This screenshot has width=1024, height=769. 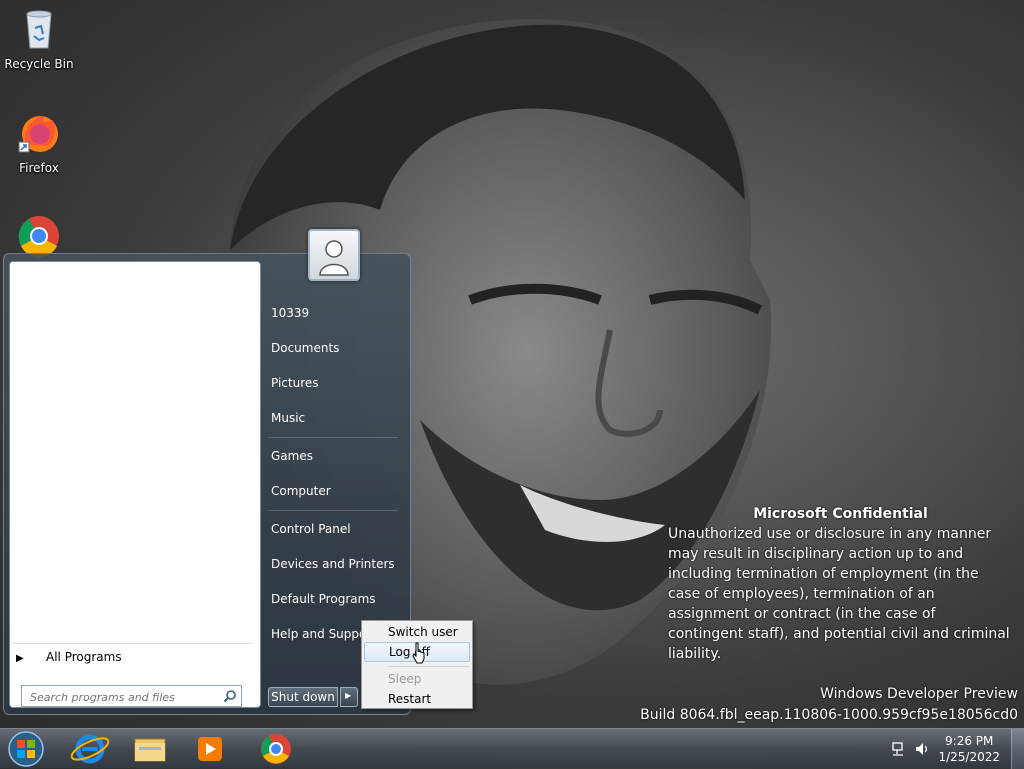 I want to click on shutdown-options-button: ▶, so click(x=349, y=697).